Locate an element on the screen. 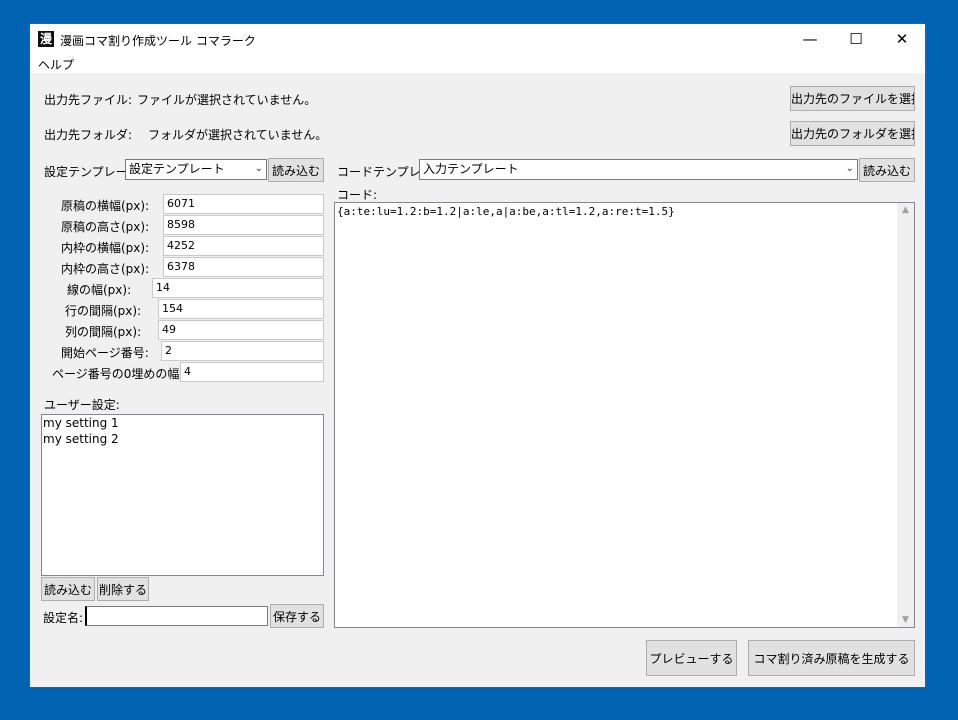  start-page-number-input: 2 is located at coordinates (242, 351).